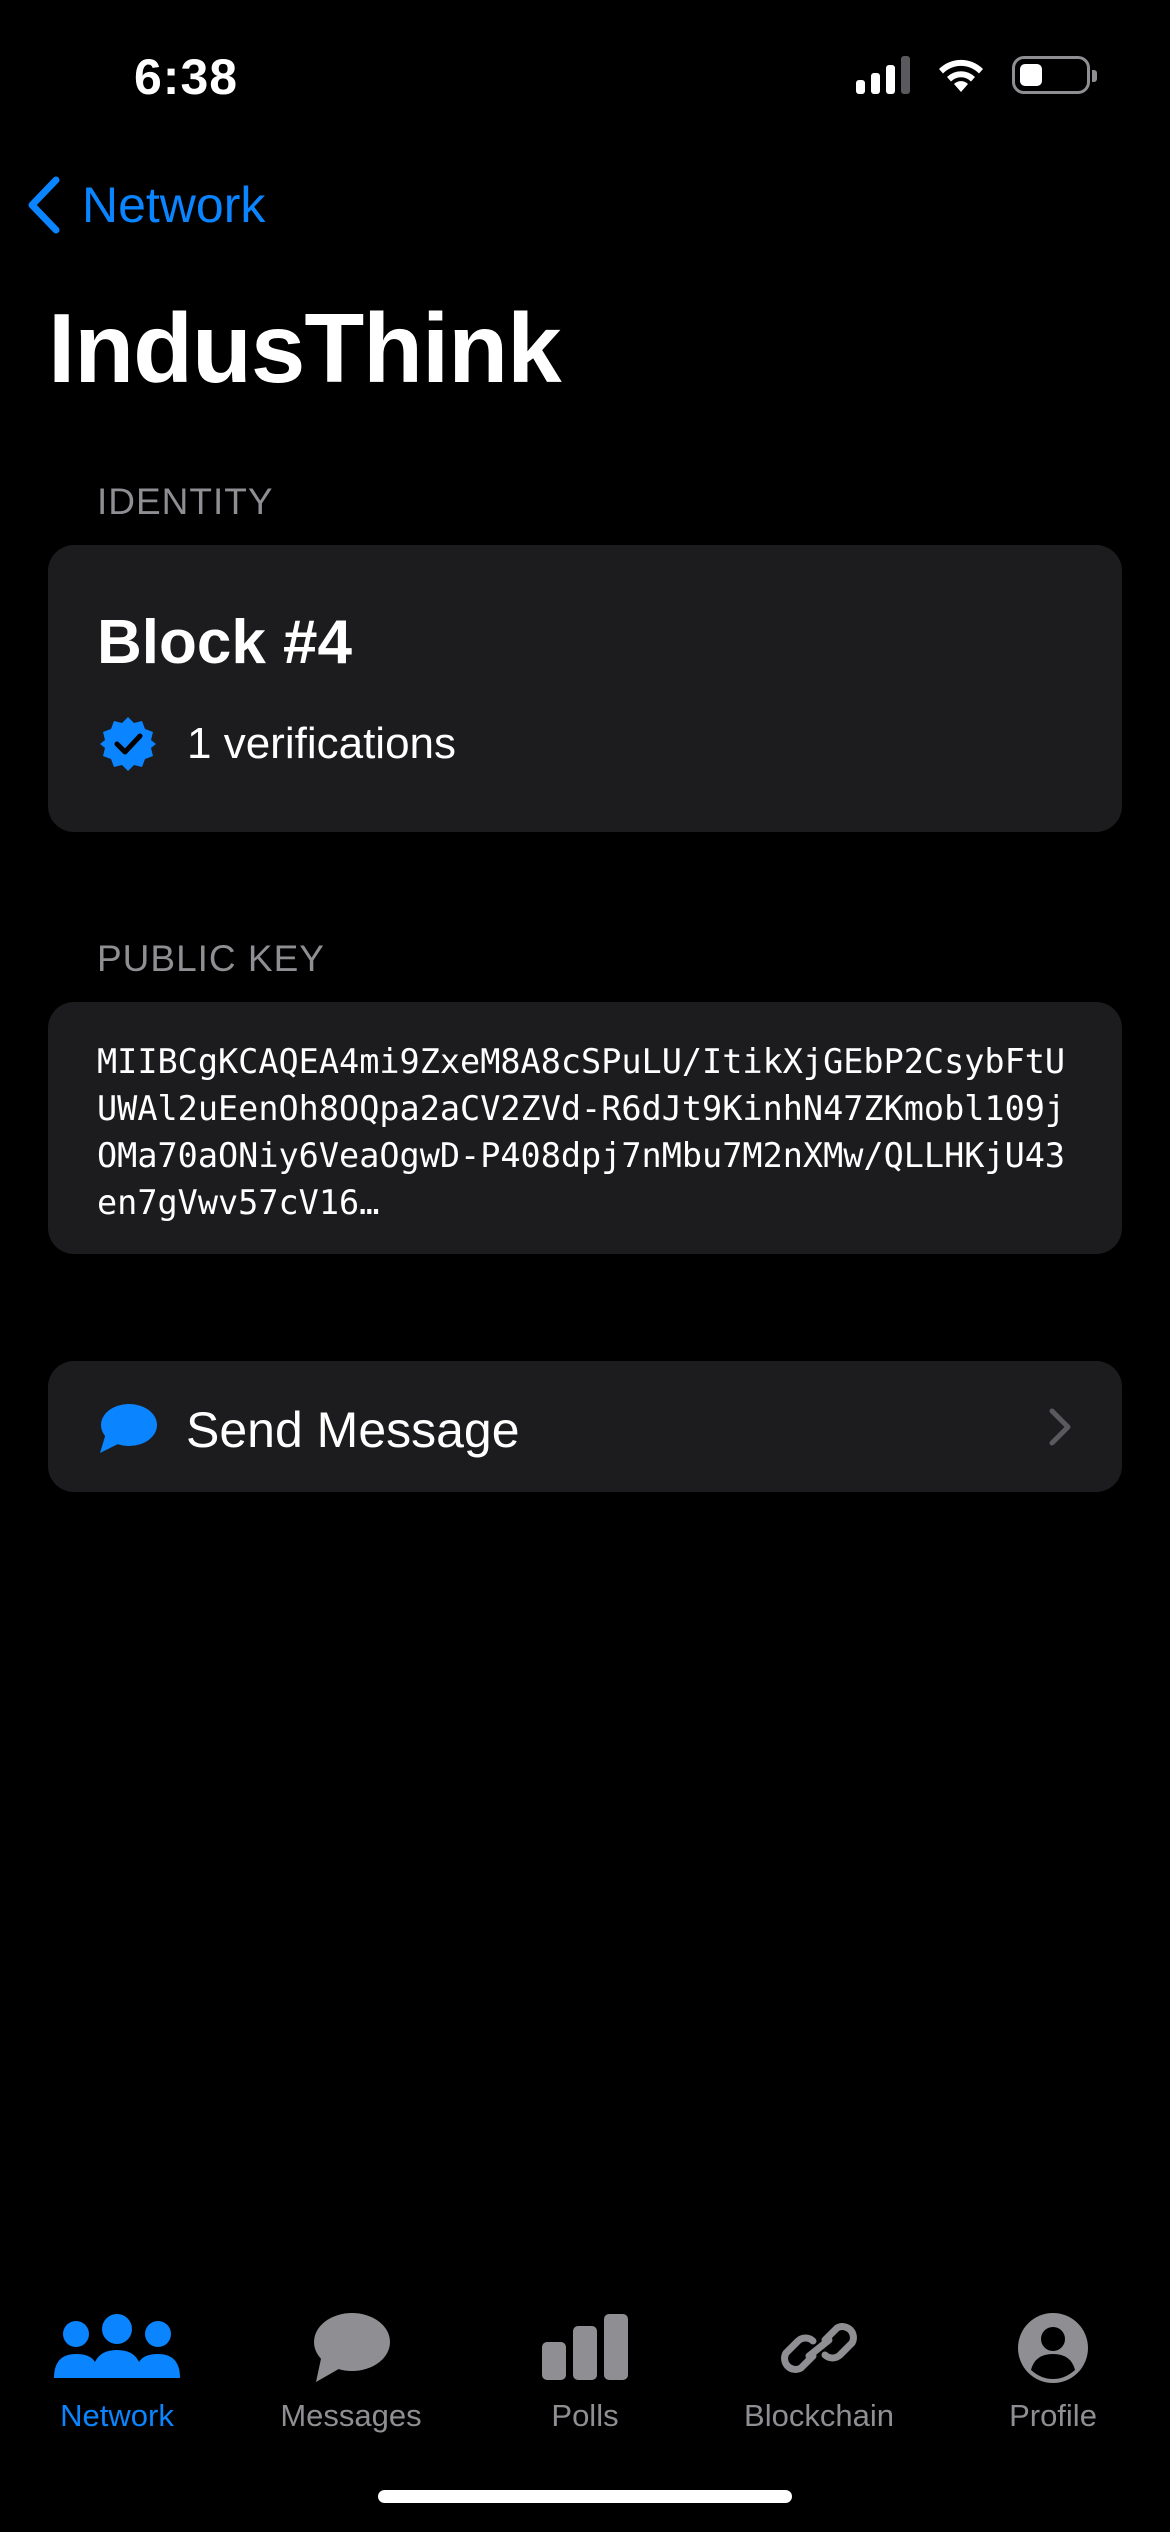  I want to click on person-circle-icon, so click(1053, 2348).